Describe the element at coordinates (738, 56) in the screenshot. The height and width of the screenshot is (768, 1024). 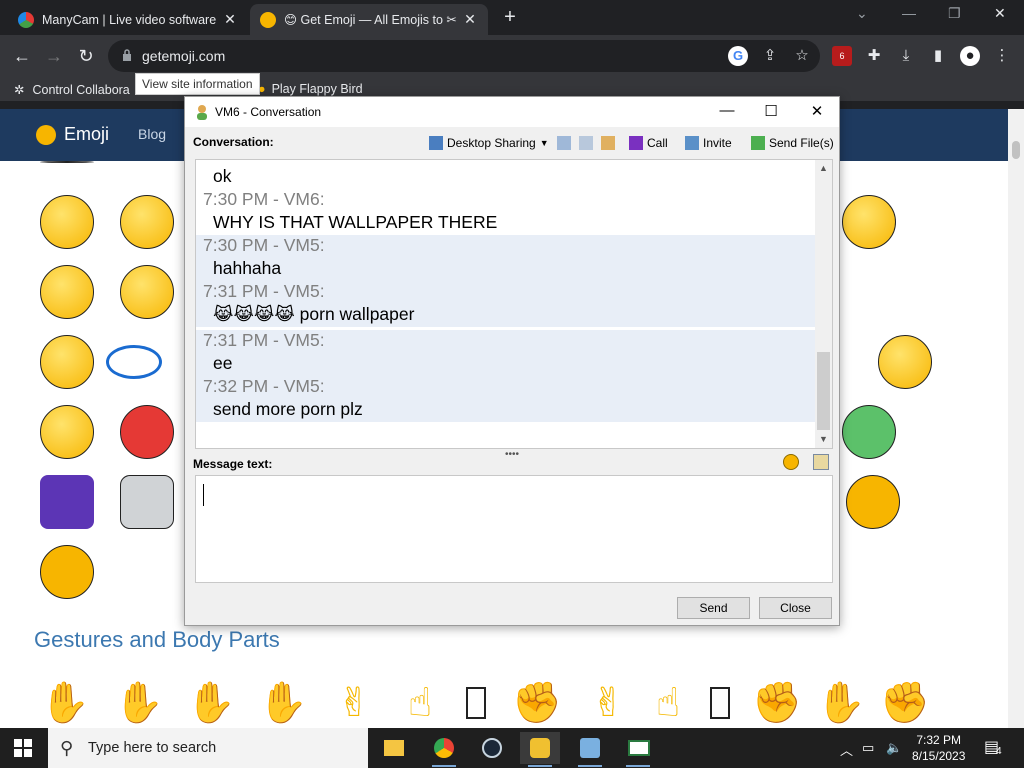
I see `google-lens-icon: G` at that location.